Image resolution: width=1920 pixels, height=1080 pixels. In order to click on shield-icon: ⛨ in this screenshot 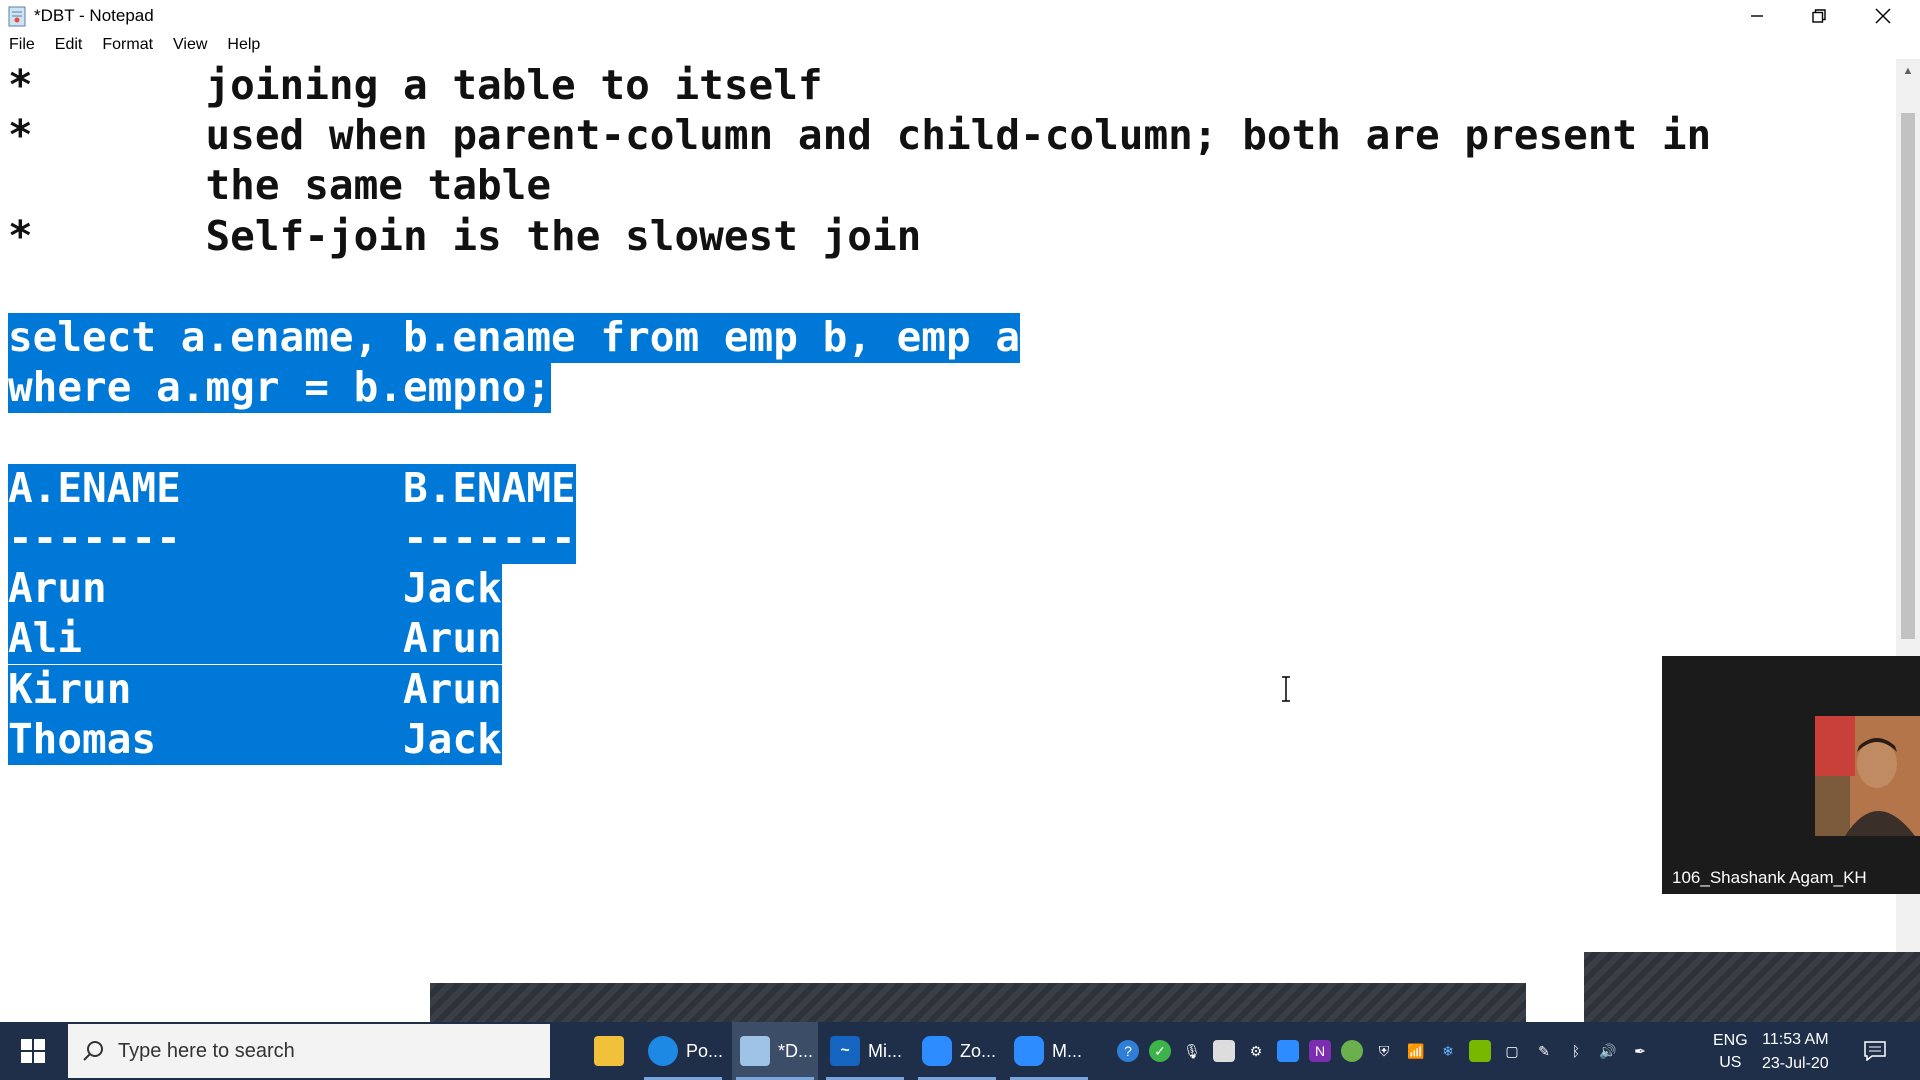, I will do `click(1384, 1051)`.